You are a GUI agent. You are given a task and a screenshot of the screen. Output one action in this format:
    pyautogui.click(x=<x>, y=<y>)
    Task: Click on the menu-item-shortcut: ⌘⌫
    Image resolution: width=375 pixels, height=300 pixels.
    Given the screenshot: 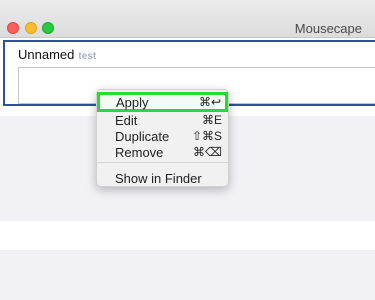 What is the action you would take?
    pyautogui.click(x=207, y=152)
    